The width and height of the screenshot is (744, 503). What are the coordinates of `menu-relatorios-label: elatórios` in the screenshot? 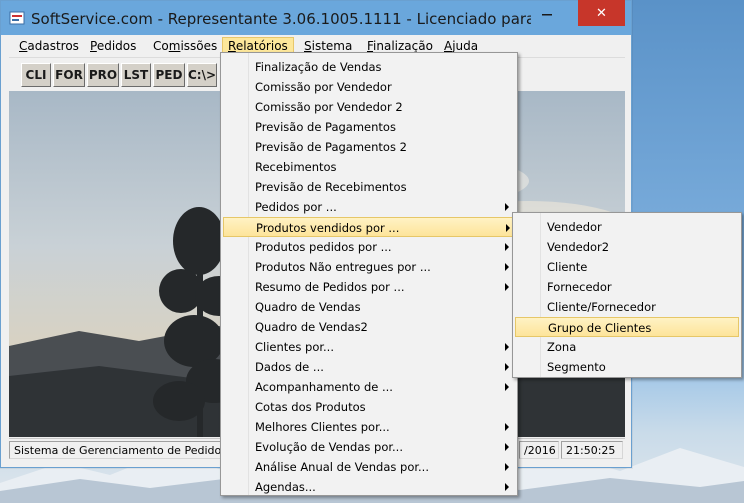 It's located at (261, 46).